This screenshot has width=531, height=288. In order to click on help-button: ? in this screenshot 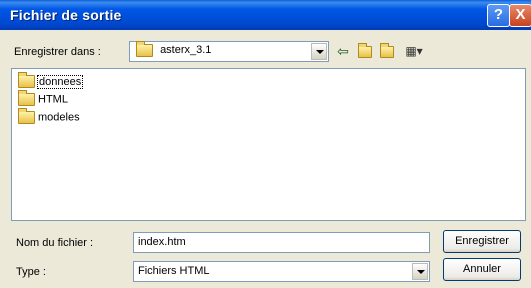, I will do `click(498, 15)`.